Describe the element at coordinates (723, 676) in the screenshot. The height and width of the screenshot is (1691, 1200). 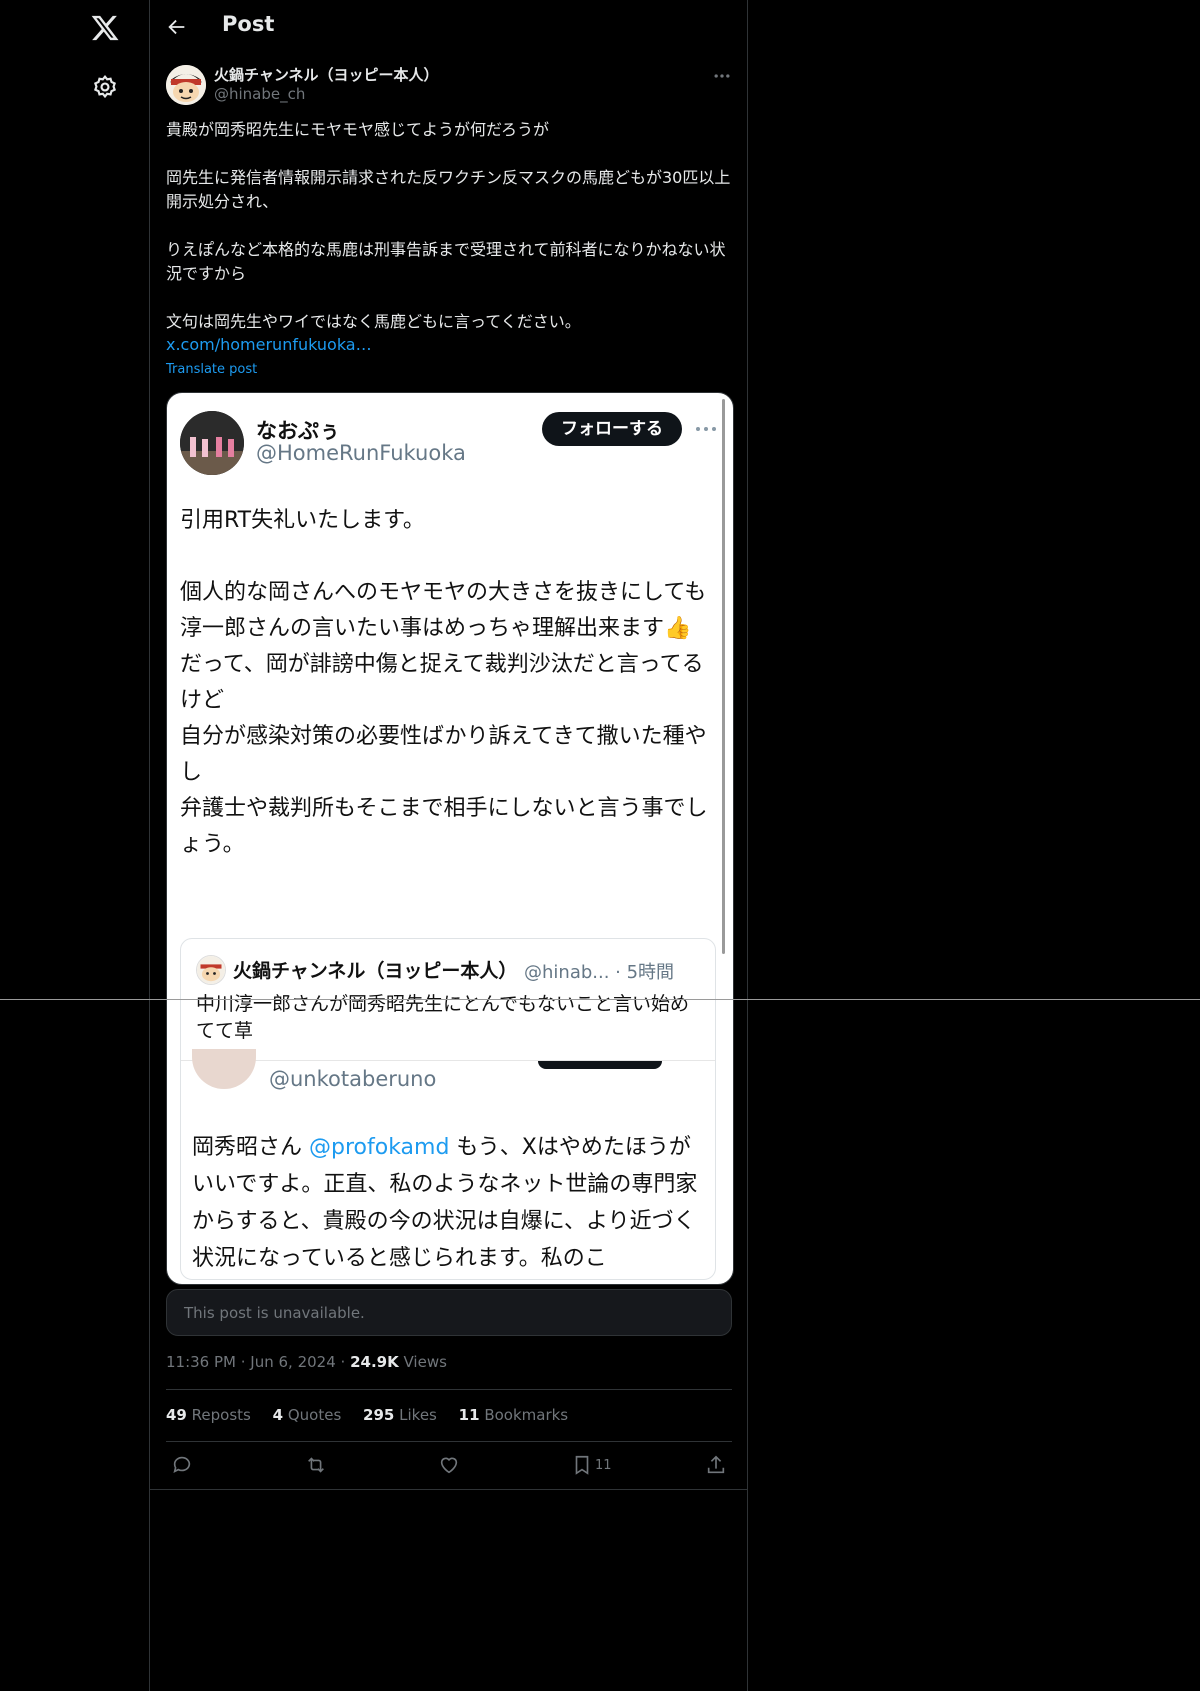
I see `screenshot-scrollbar` at that location.